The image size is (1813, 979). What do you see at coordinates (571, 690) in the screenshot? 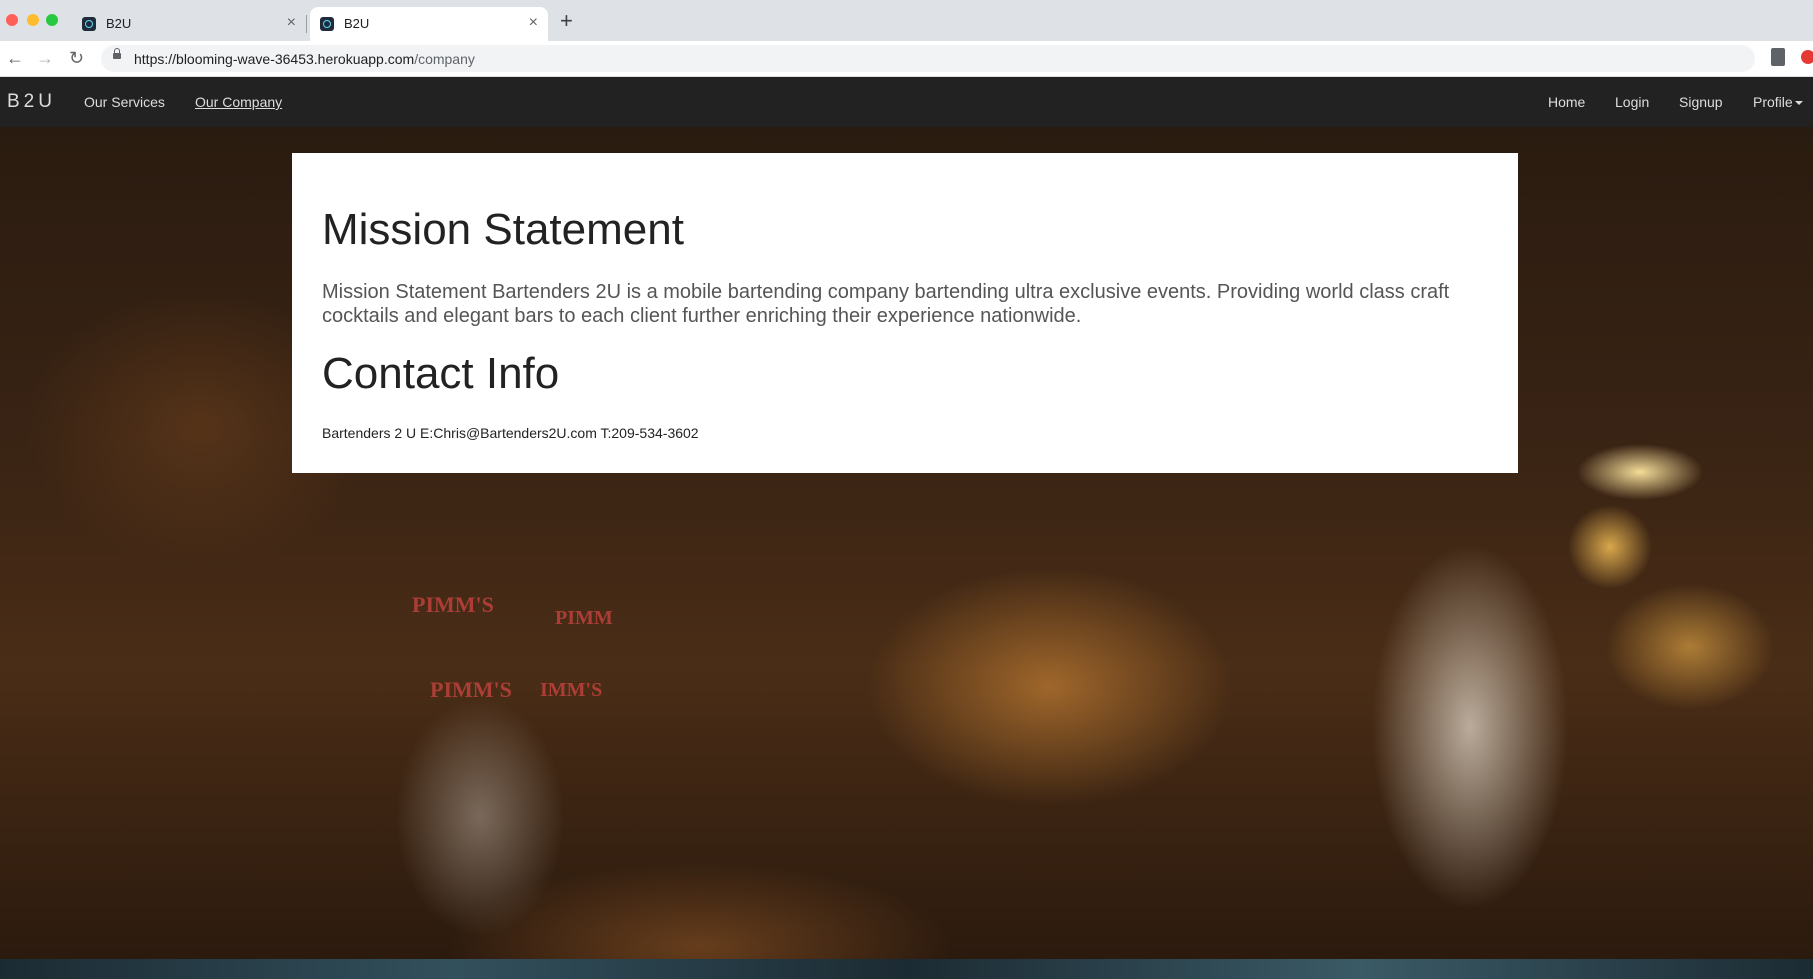
I see `pitcher-label: IMM'S` at bounding box center [571, 690].